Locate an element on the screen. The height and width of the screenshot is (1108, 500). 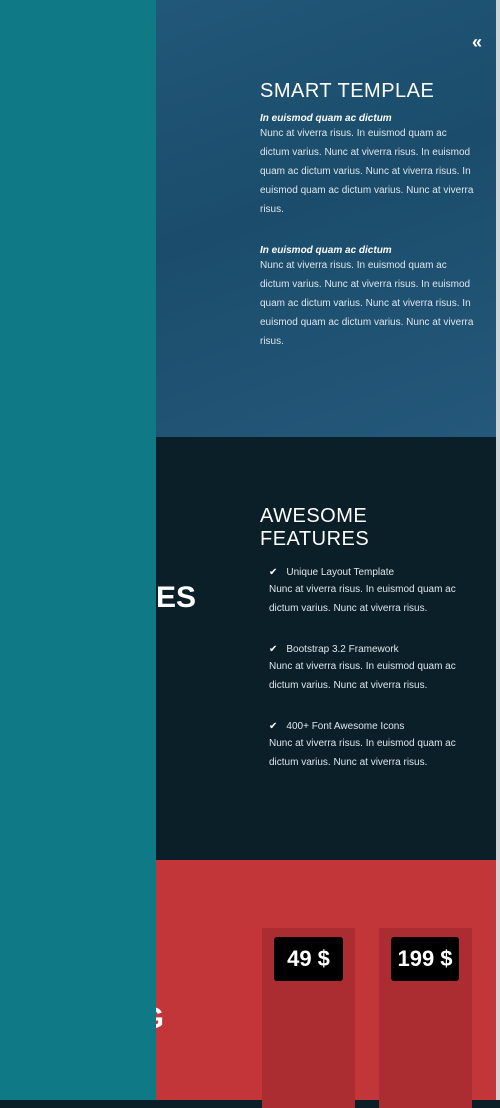
section-title: SMART TEMPLAE is located at coordinates (347, 91).